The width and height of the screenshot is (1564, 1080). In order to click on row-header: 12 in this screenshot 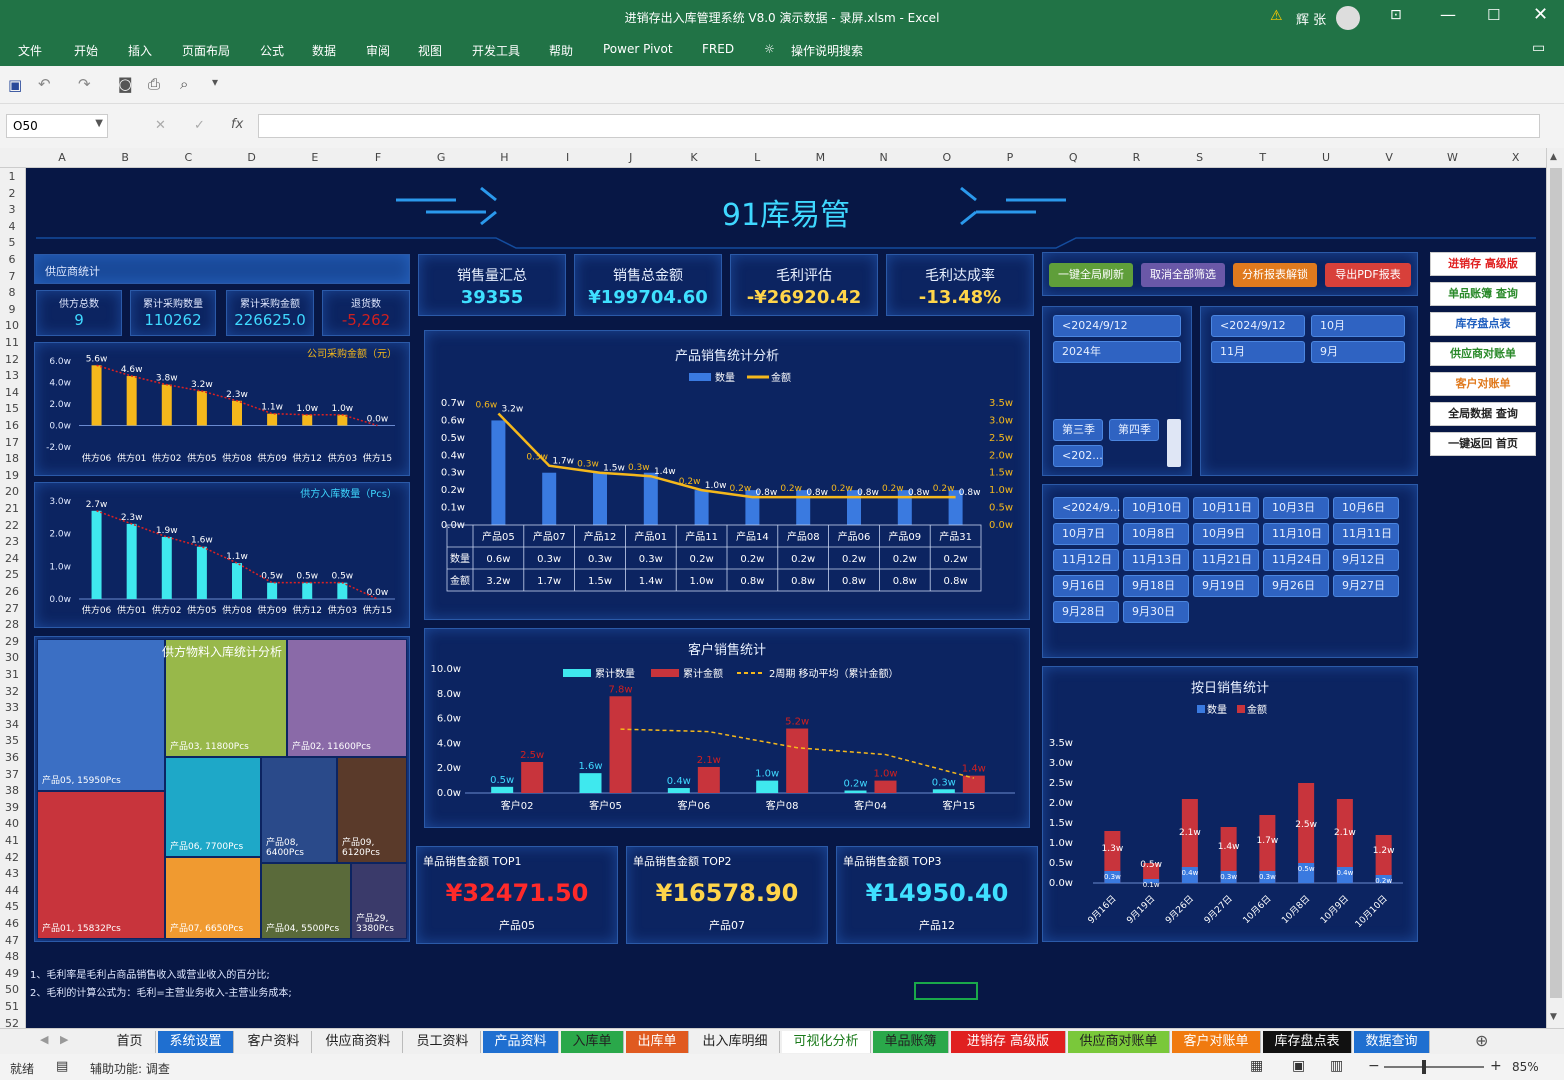, I will do `click(12, 359)`.